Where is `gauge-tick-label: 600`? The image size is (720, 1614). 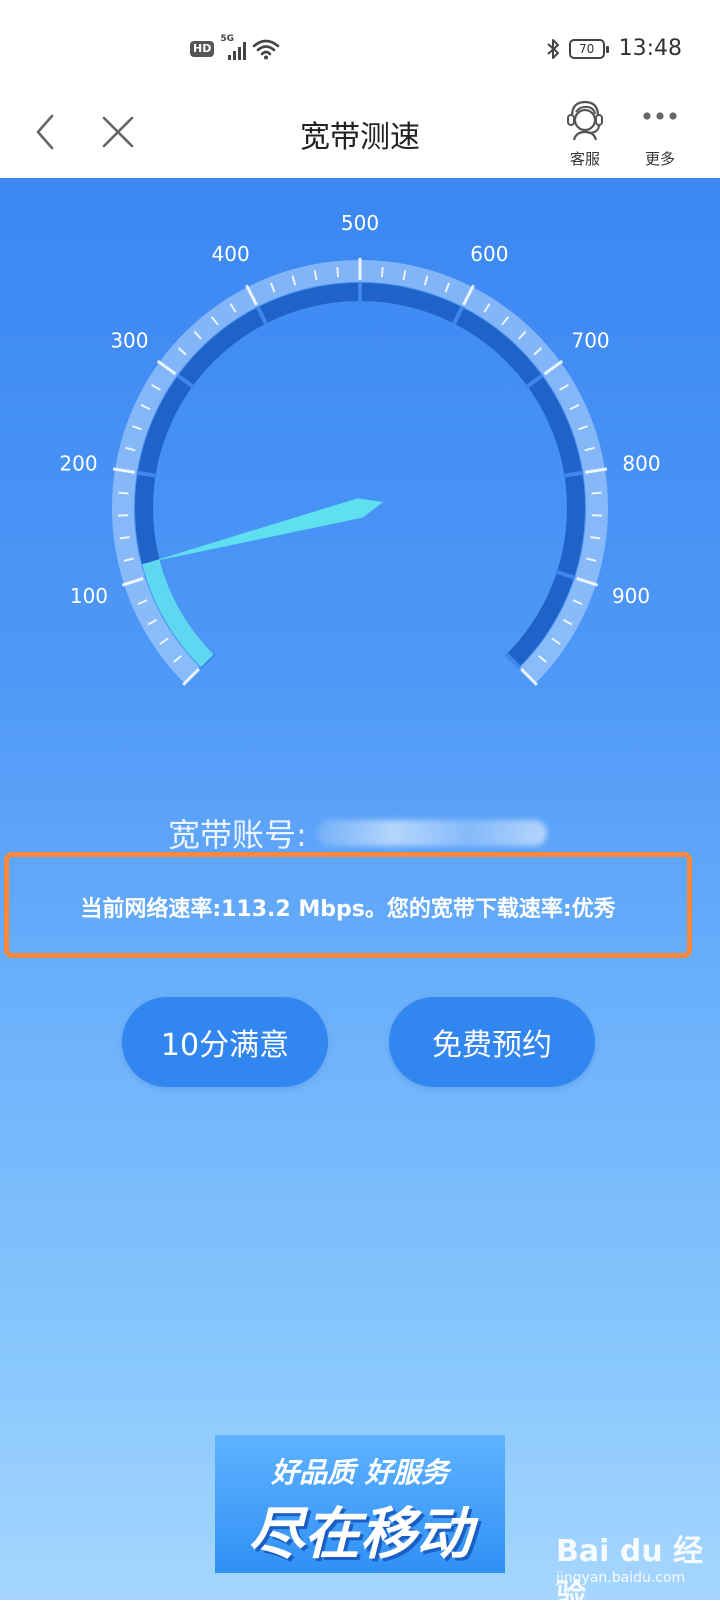
gauge-tick-label: 600 is located at coordinates (489, 254).